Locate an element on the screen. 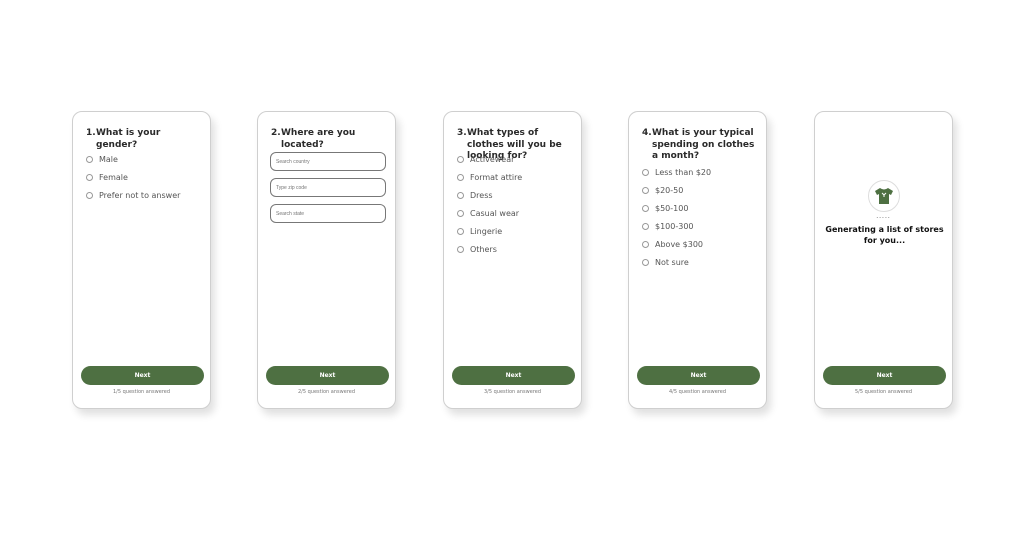  option-item: Above $300 is located at coordinates (676, 244).